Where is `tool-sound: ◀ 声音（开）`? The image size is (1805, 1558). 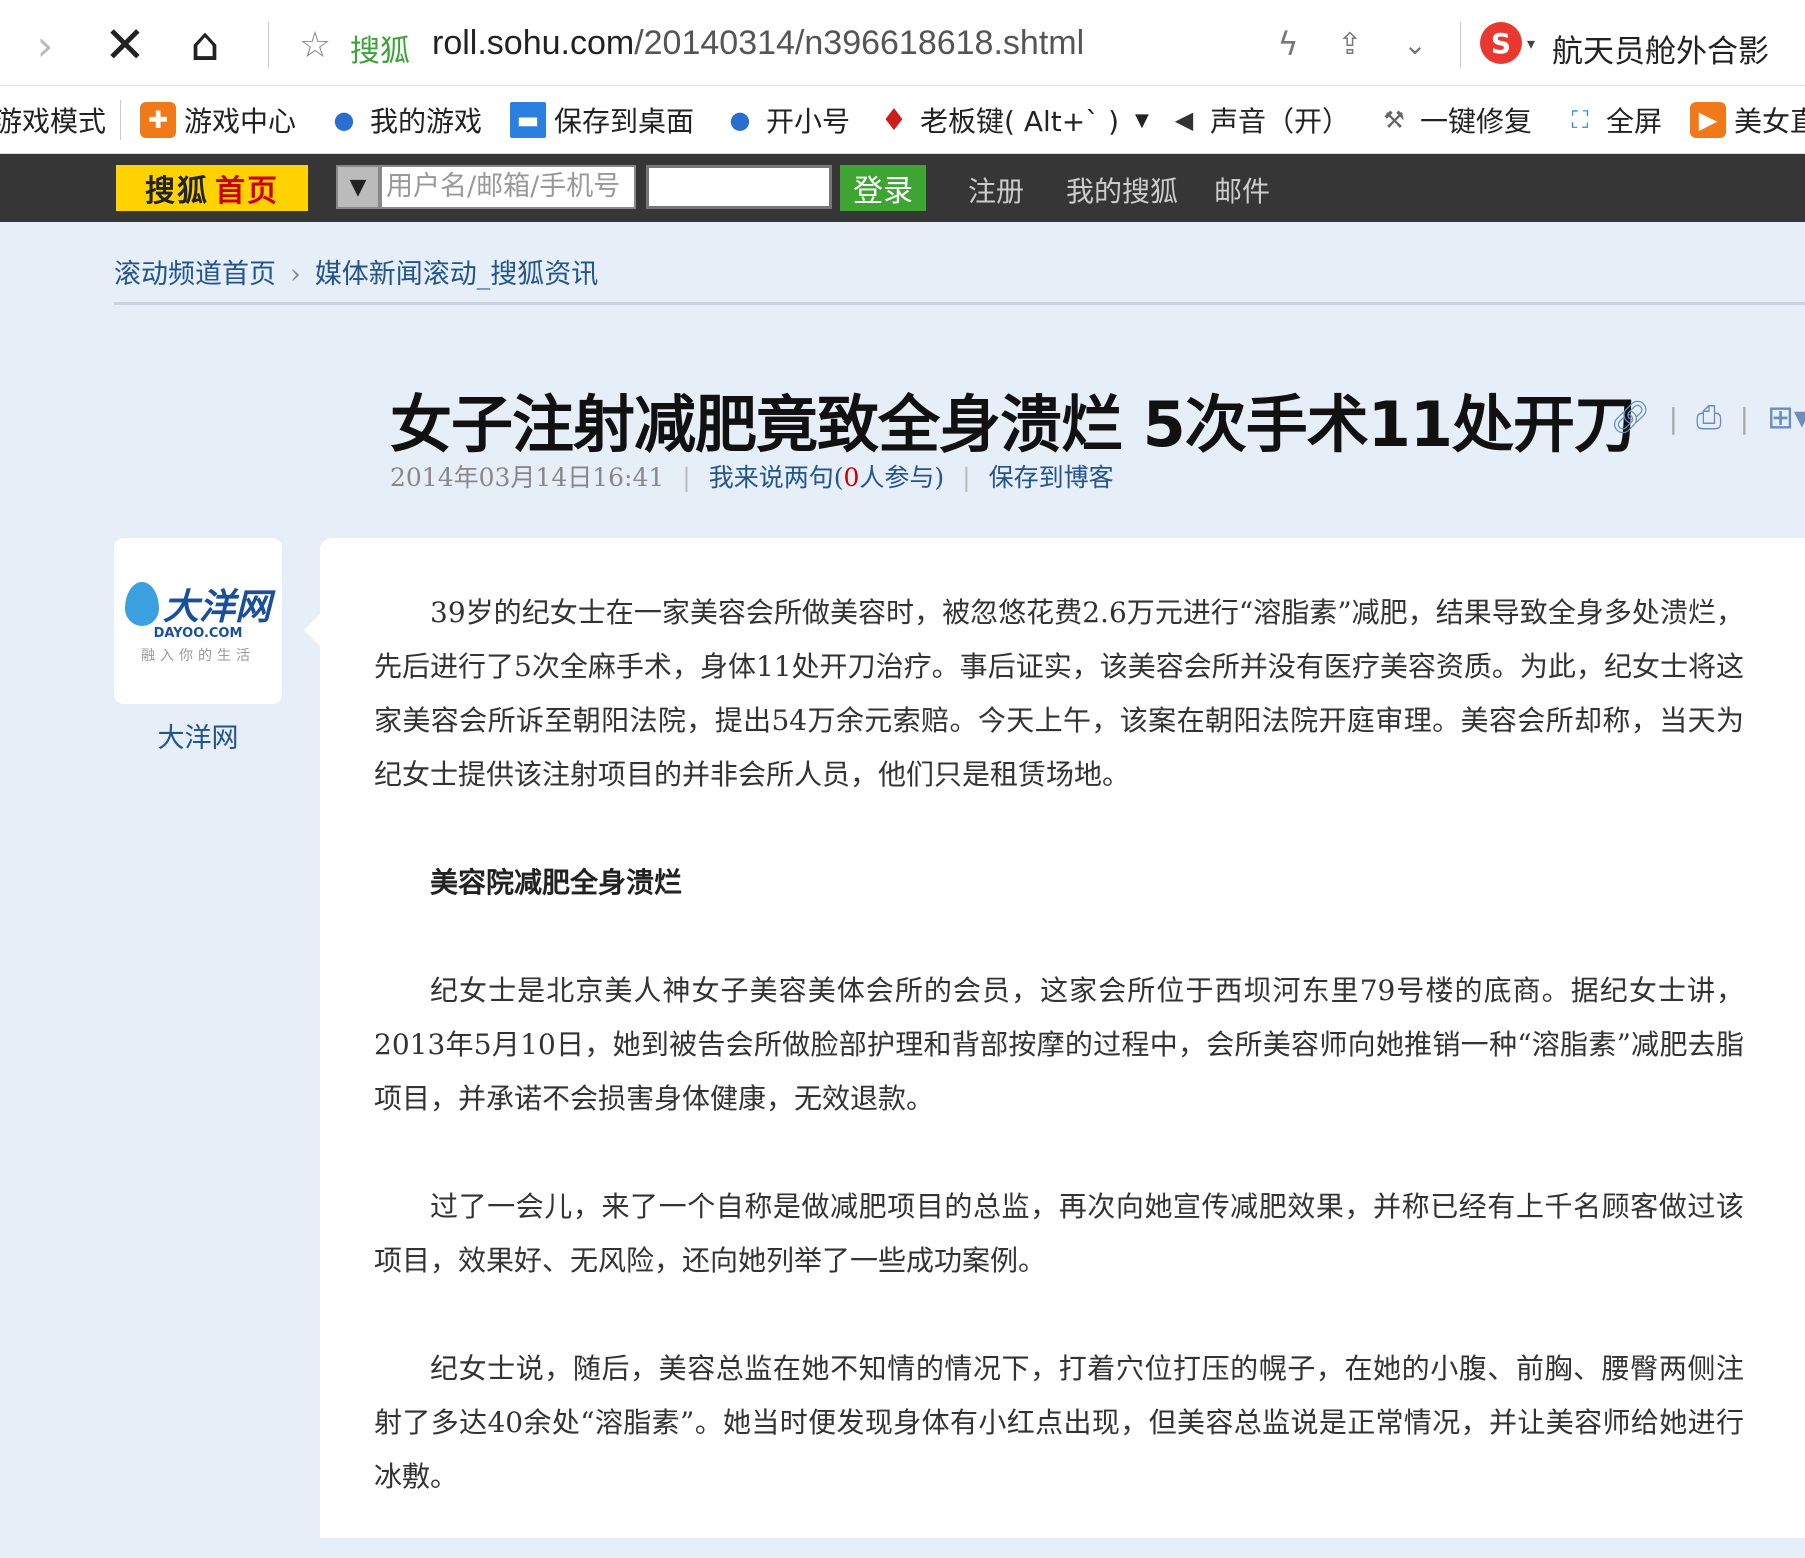
tool-sound: ◀ 声音（开） is located at coordinates (1258, 120).